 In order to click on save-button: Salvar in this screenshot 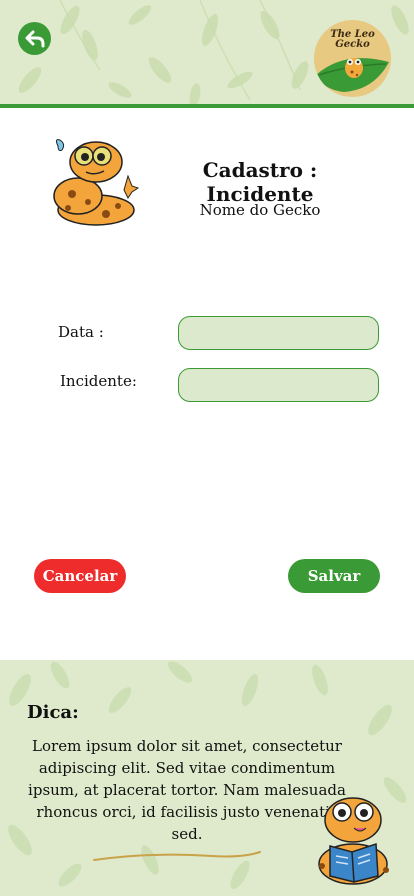, I will do `click(334, 576)`.